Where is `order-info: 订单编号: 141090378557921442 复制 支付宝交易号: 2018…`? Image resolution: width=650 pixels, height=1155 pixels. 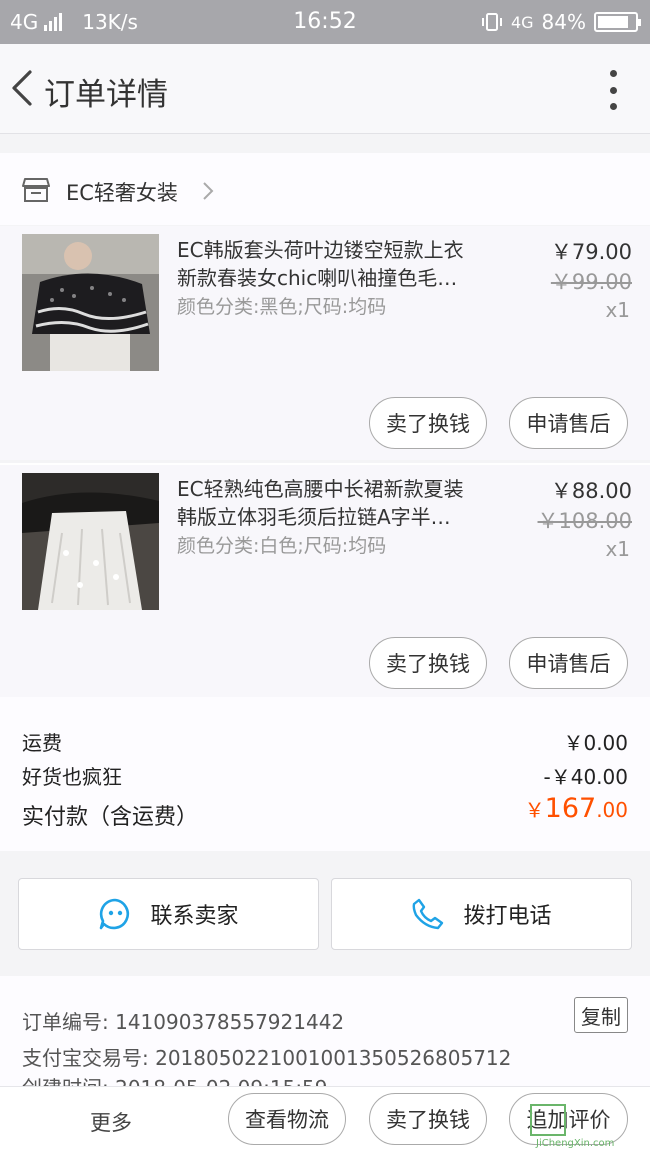
order-info: 订单编号: 141090378557921442 复制 支付宝交易号: 2018… is located at coordinates (325, 1031).